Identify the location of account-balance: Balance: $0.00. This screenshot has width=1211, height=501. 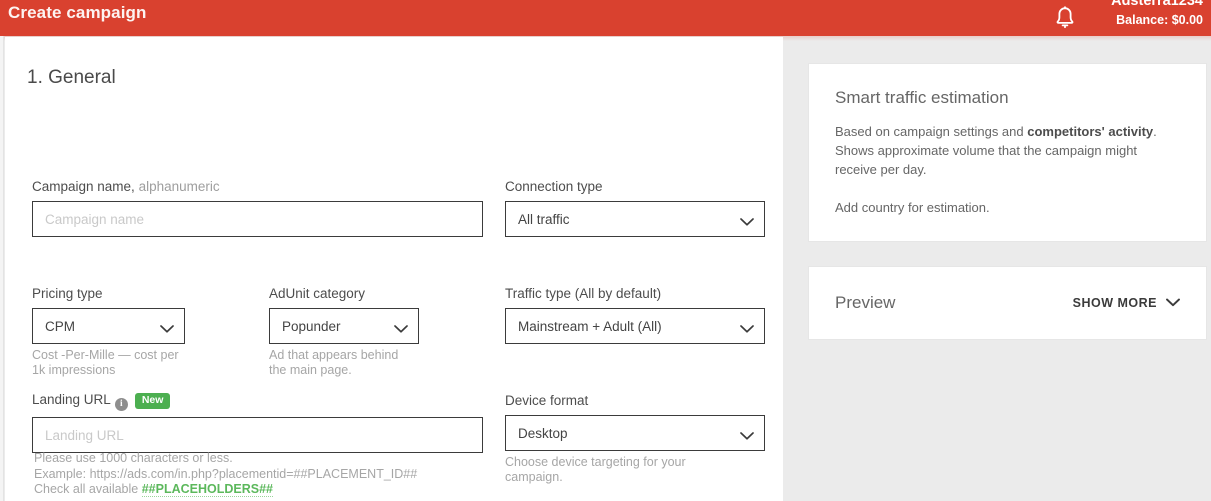
(1159, 19).